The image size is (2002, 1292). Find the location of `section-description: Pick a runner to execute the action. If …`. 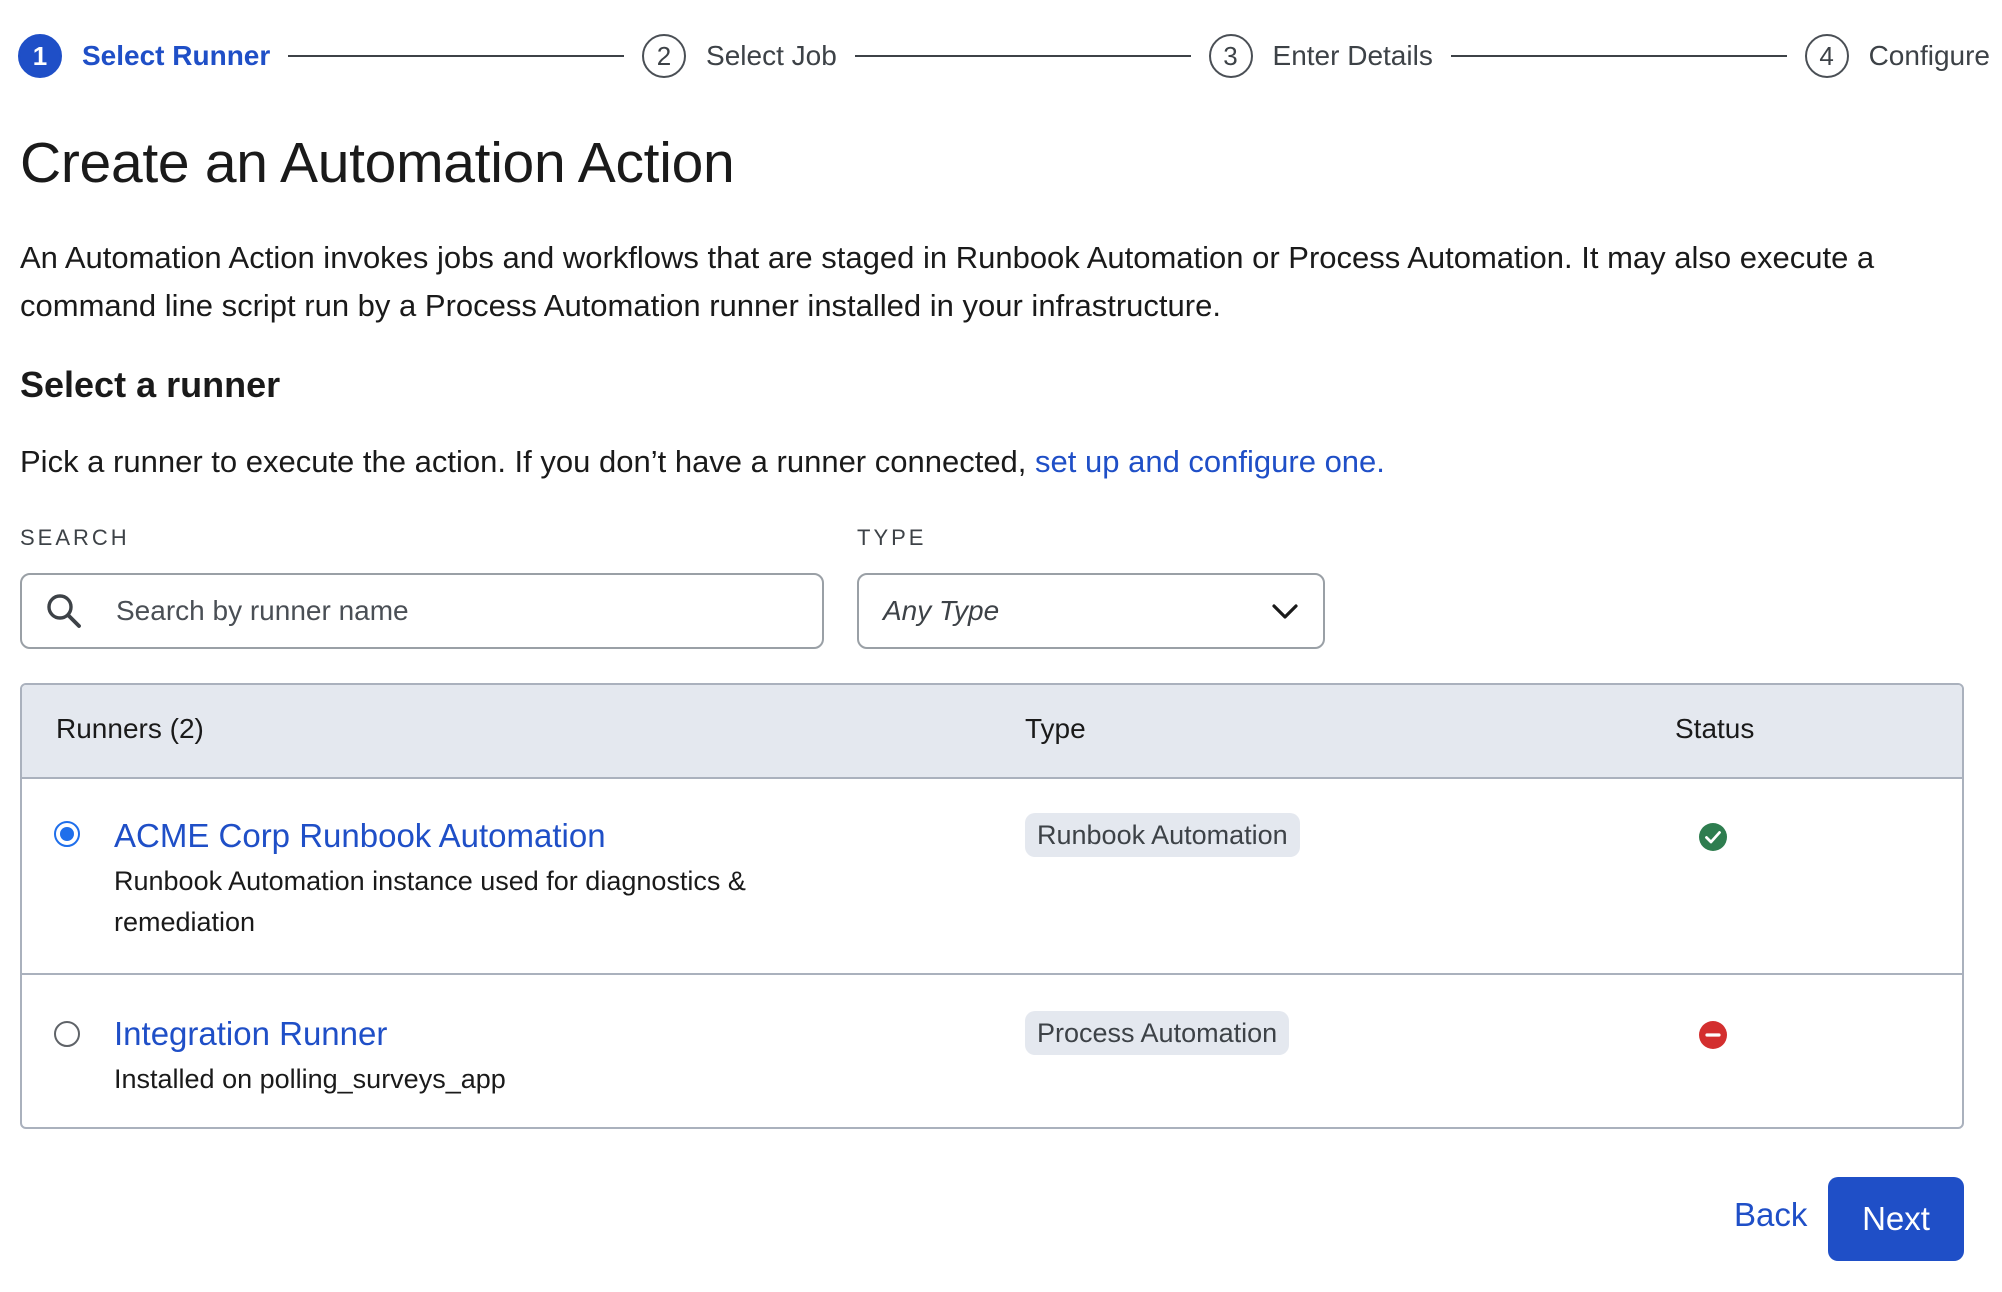

section-description: Pick a runner to execute the action. If … is located at coordinates (702, 462).